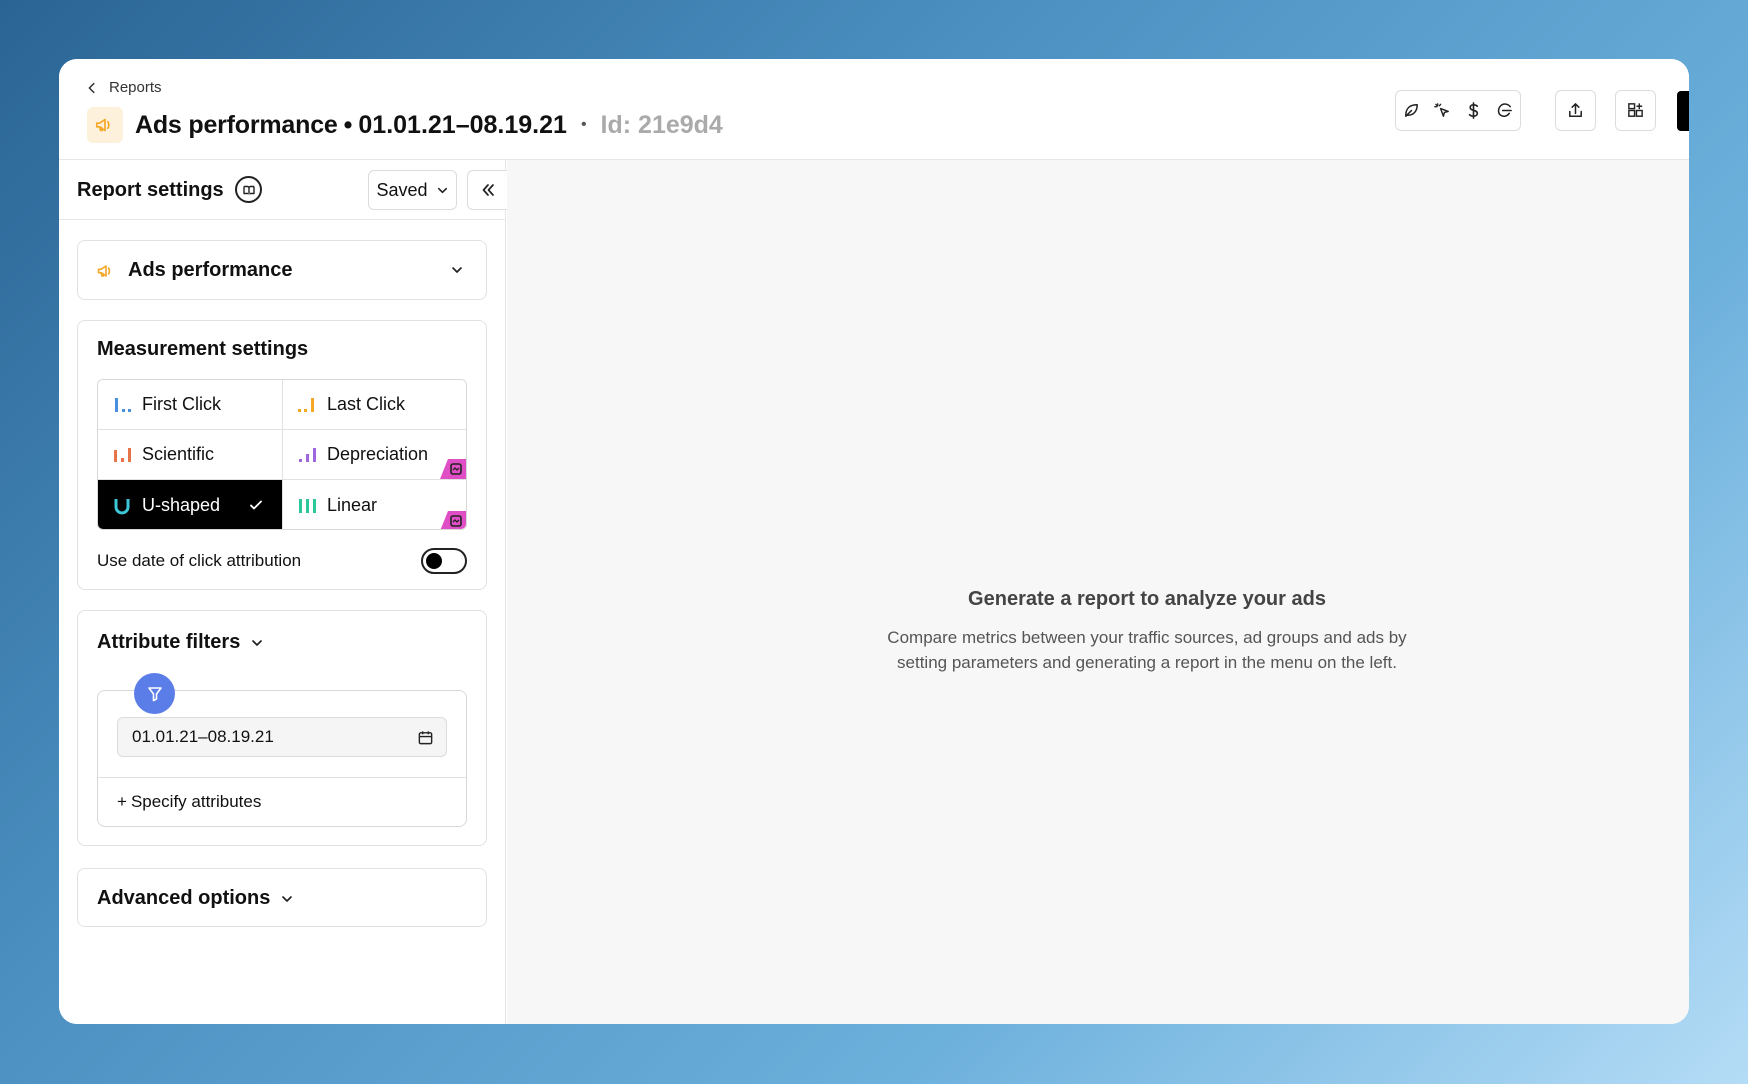 Image resolution: width=1748 pixels, height=1084 pixels. I want to click on primary-action-edge, so click(1683, 111).